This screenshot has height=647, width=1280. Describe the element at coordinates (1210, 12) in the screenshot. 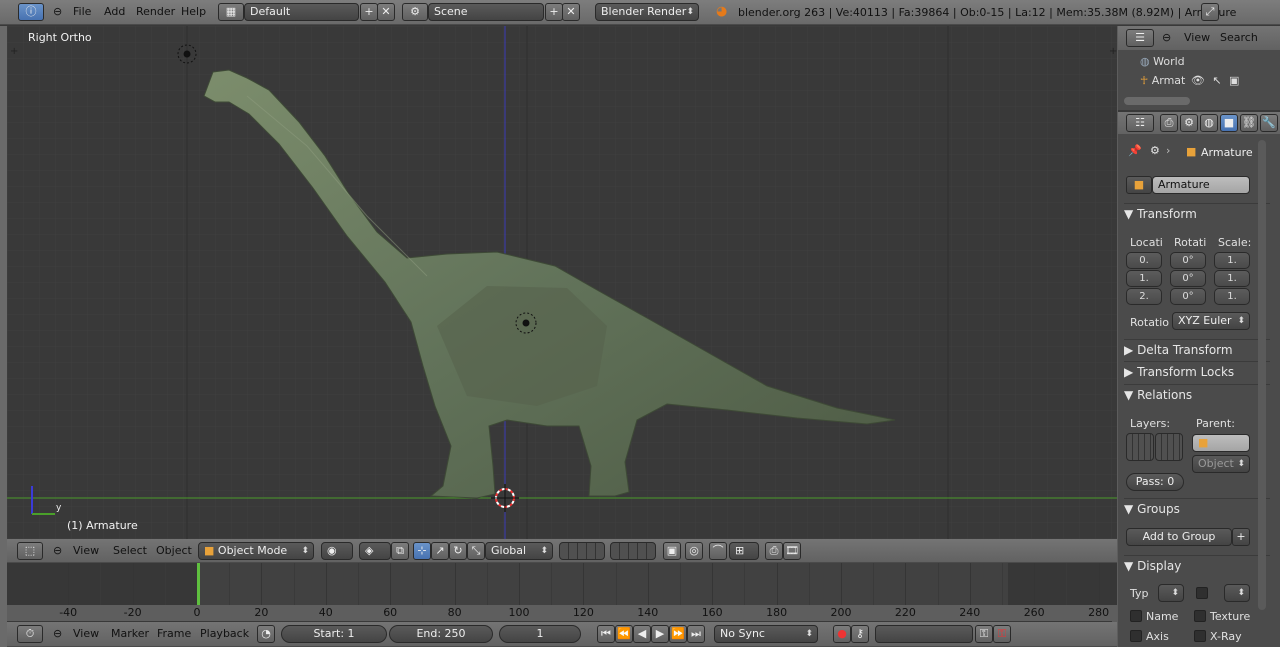

I see `fullscreen-icon: ⤢` at that location.